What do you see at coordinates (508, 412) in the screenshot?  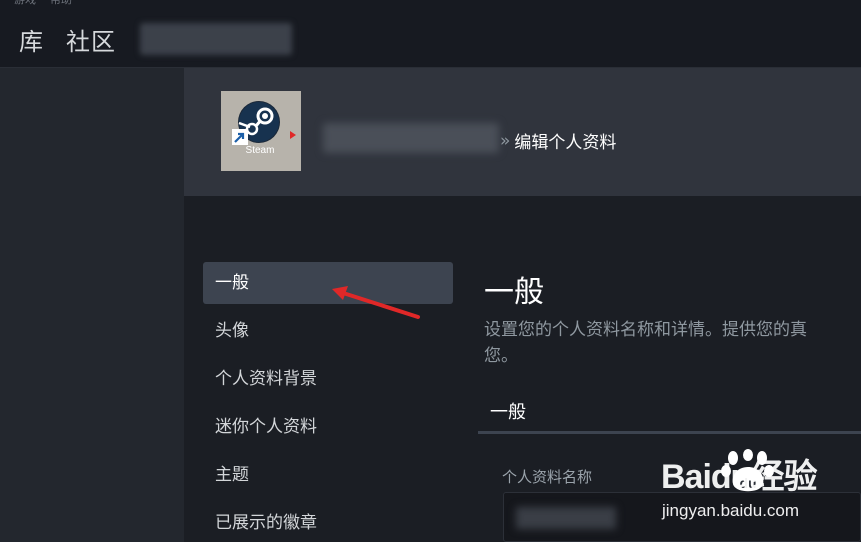 I see `section-title: 一般` at bounding box center [508, 412].